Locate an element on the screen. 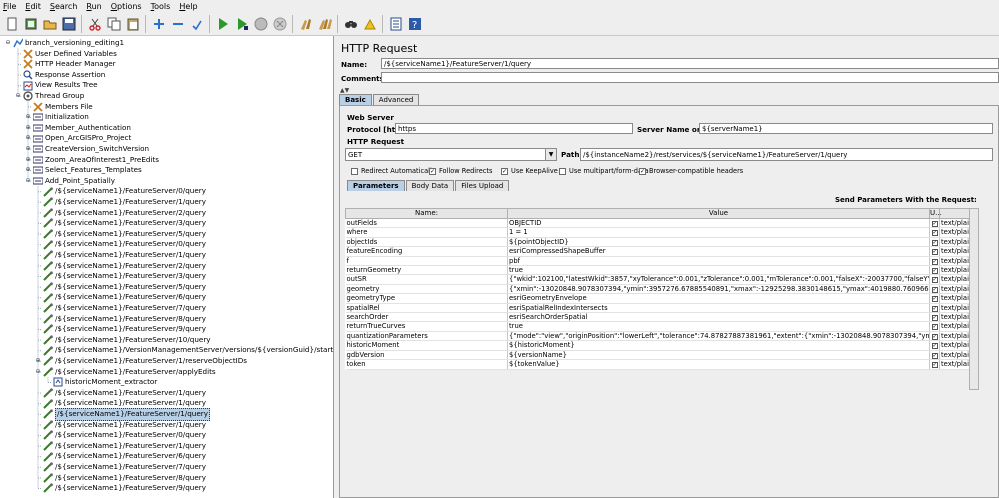  tree-node: /${serviceName1}/FeatureServer/7/query is located at coordinates (120, 467).